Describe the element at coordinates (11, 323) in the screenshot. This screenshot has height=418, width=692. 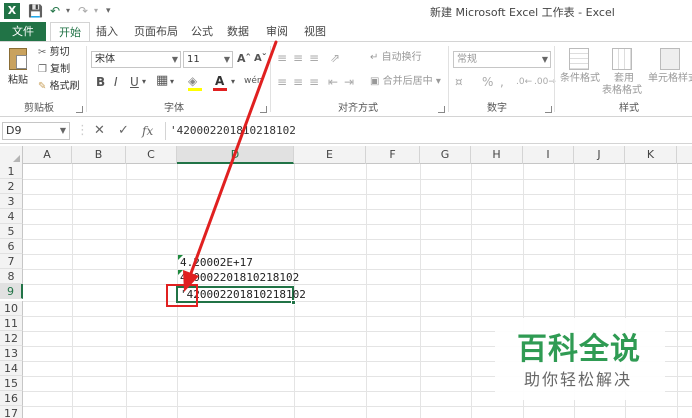
I see `row-header-11: 11` at that location.